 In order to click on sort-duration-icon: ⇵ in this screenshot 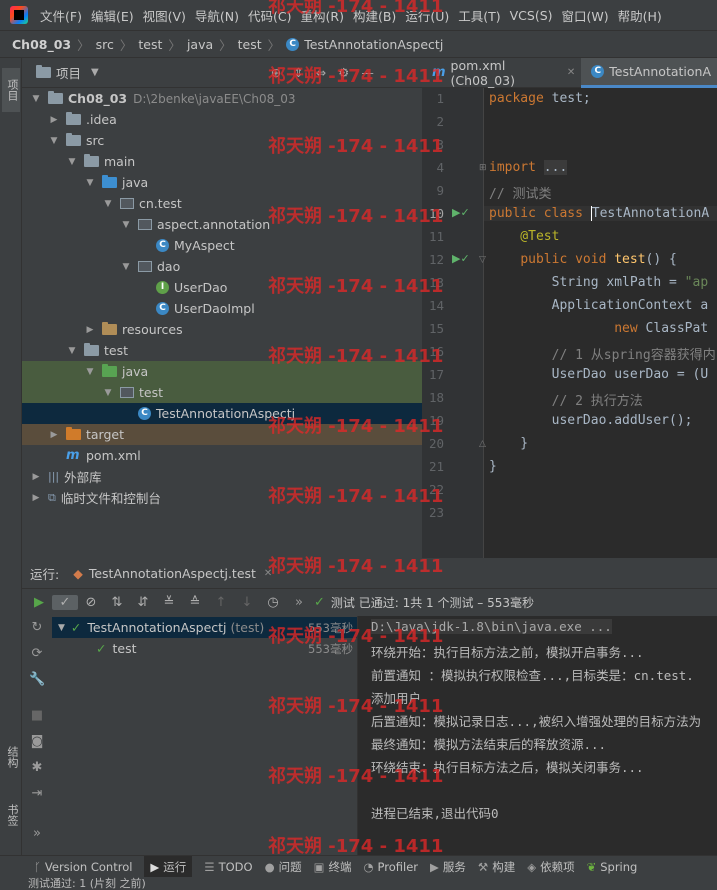, I will do `click(143, 602)`.